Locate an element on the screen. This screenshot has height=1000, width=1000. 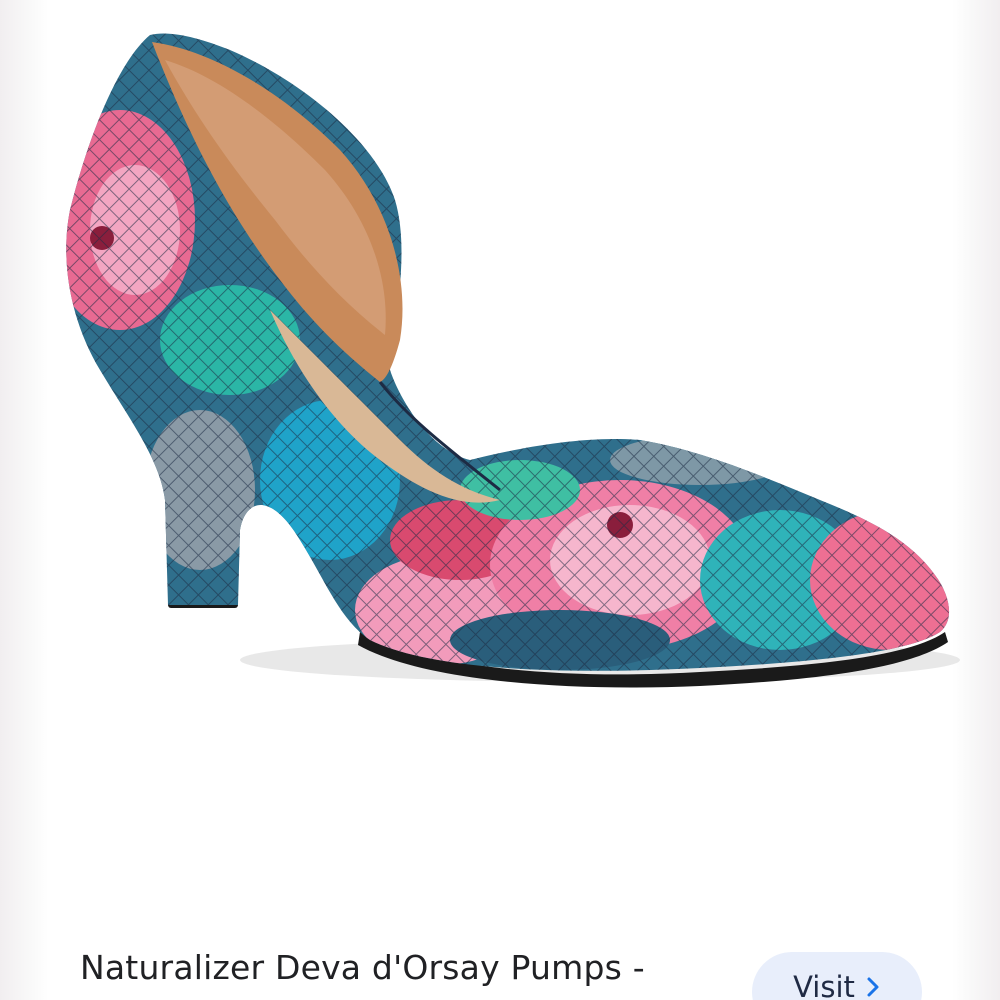
product-title: Naturalizer Deva d'Orsay Pumps - is located at coordinates (362, 967).